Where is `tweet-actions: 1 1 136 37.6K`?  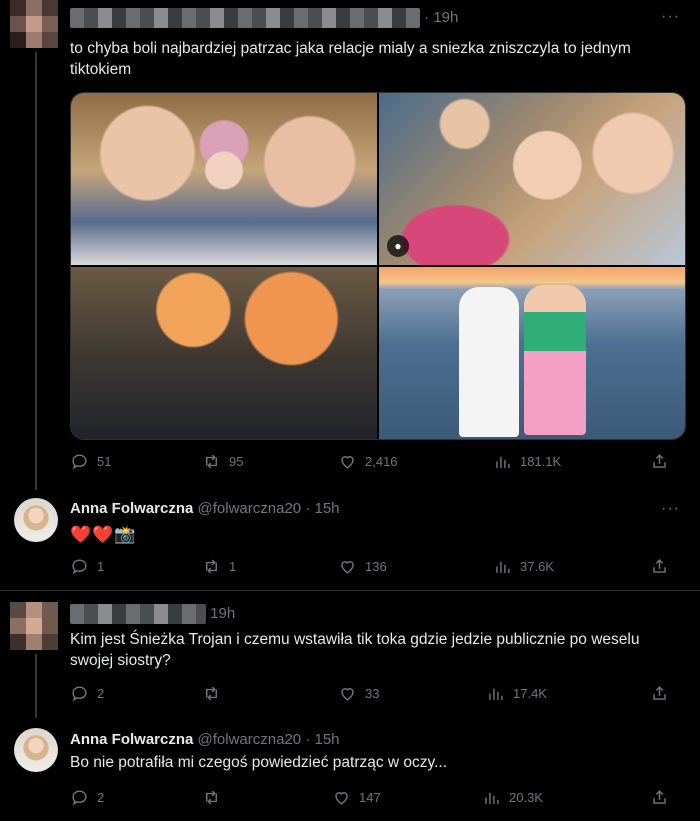
tweet-actions: 1 1 136 37.6K is located at coordinates (372, 568).